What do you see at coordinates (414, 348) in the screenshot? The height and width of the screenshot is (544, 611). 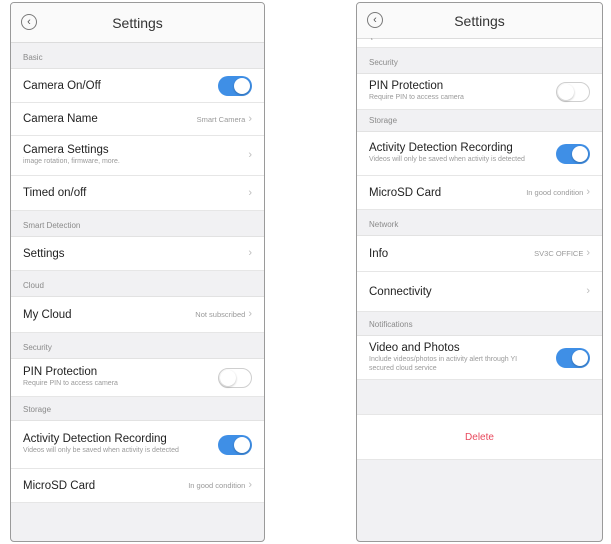 I see `row-label: Video and Photos` at bounding box center [414, 348].